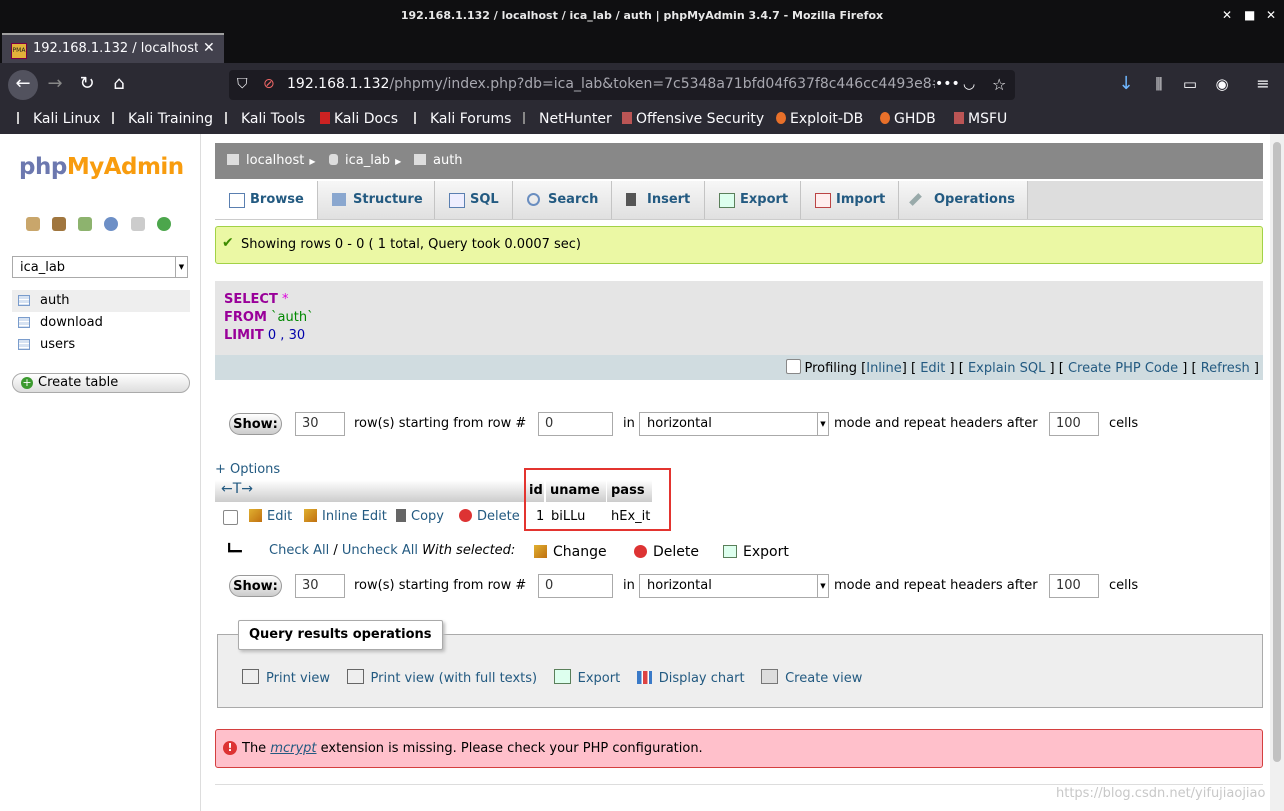  Describe the element at coordinates (730, 551) in the screenshot. I see `export-icon` at that location.